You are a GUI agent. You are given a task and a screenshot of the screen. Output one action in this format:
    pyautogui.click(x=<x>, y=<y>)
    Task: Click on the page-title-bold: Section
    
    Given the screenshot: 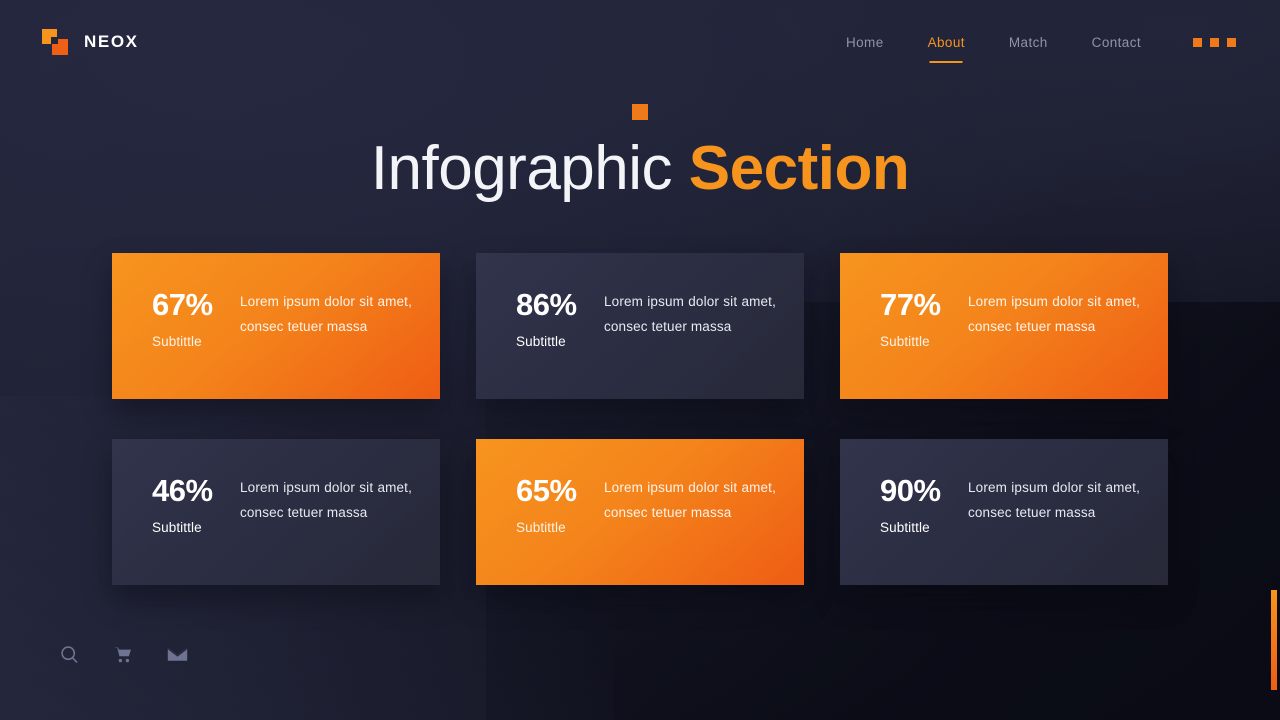 What is the action you would take?
    pyautogui.click(x=799, y=168)
    